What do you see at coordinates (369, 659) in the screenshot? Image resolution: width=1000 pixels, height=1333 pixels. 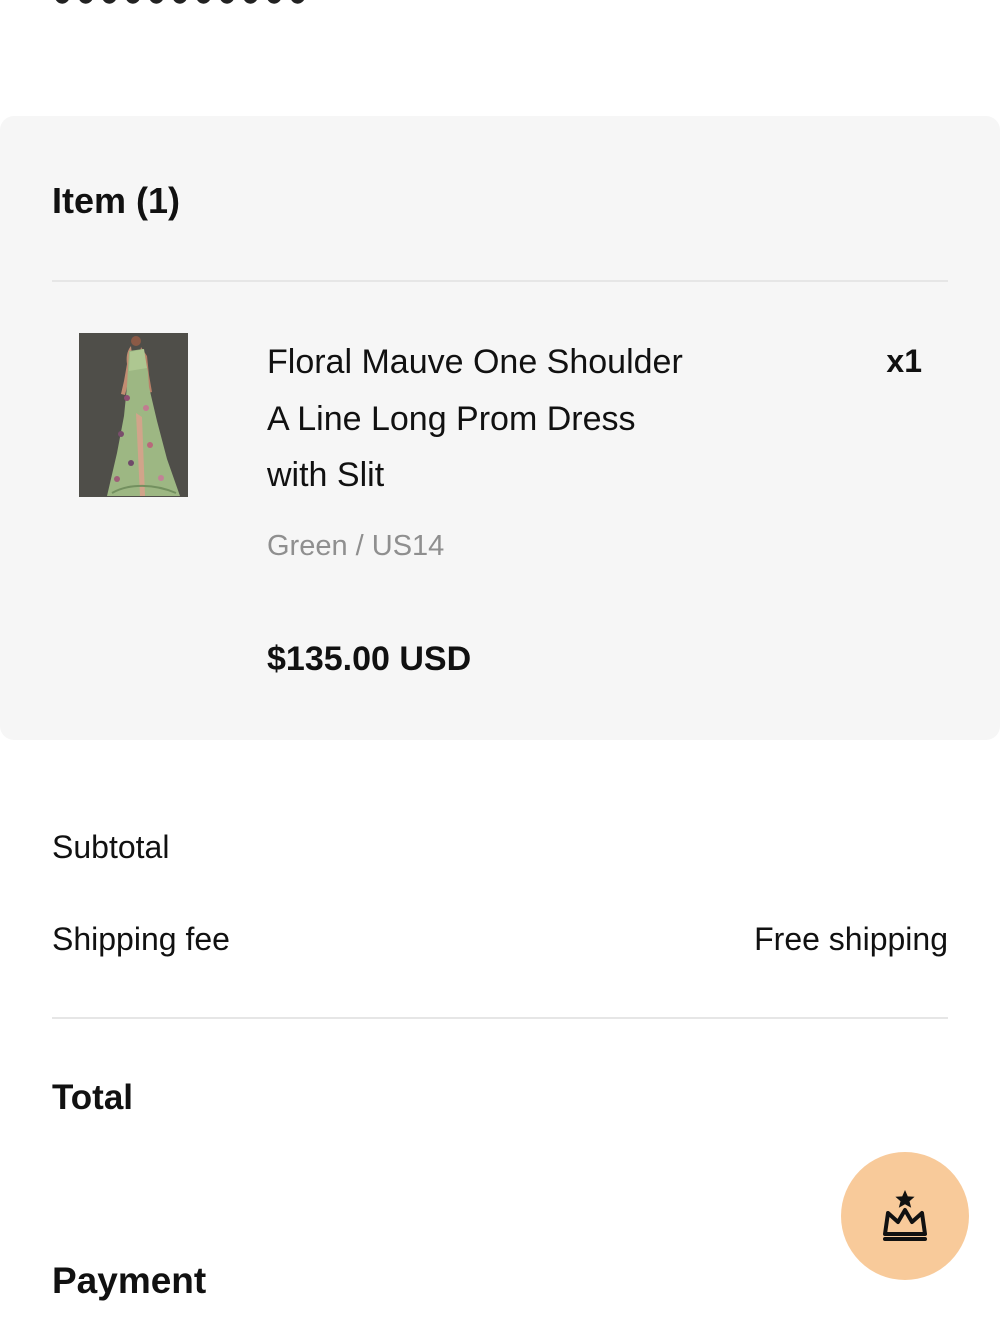 I see `product-price: $135.00 USD` at bounding box center [369, 659].